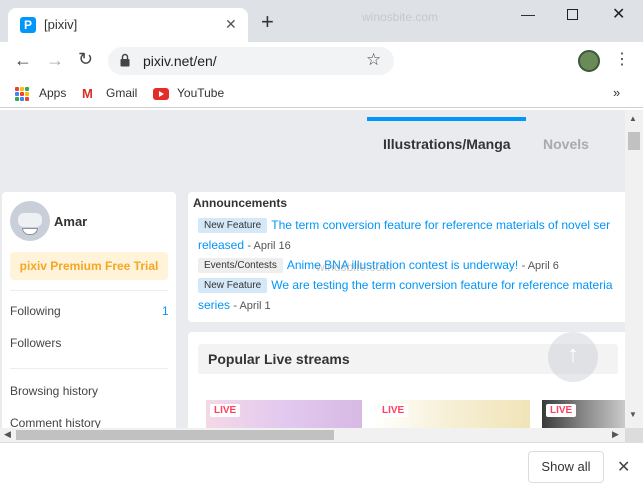 Image resolution: width=643 pixels, height=493 pixels. Describe the element at coordinates (175, 435) in the screenshot. I see `horizontal-scroll-thumb` at that location.